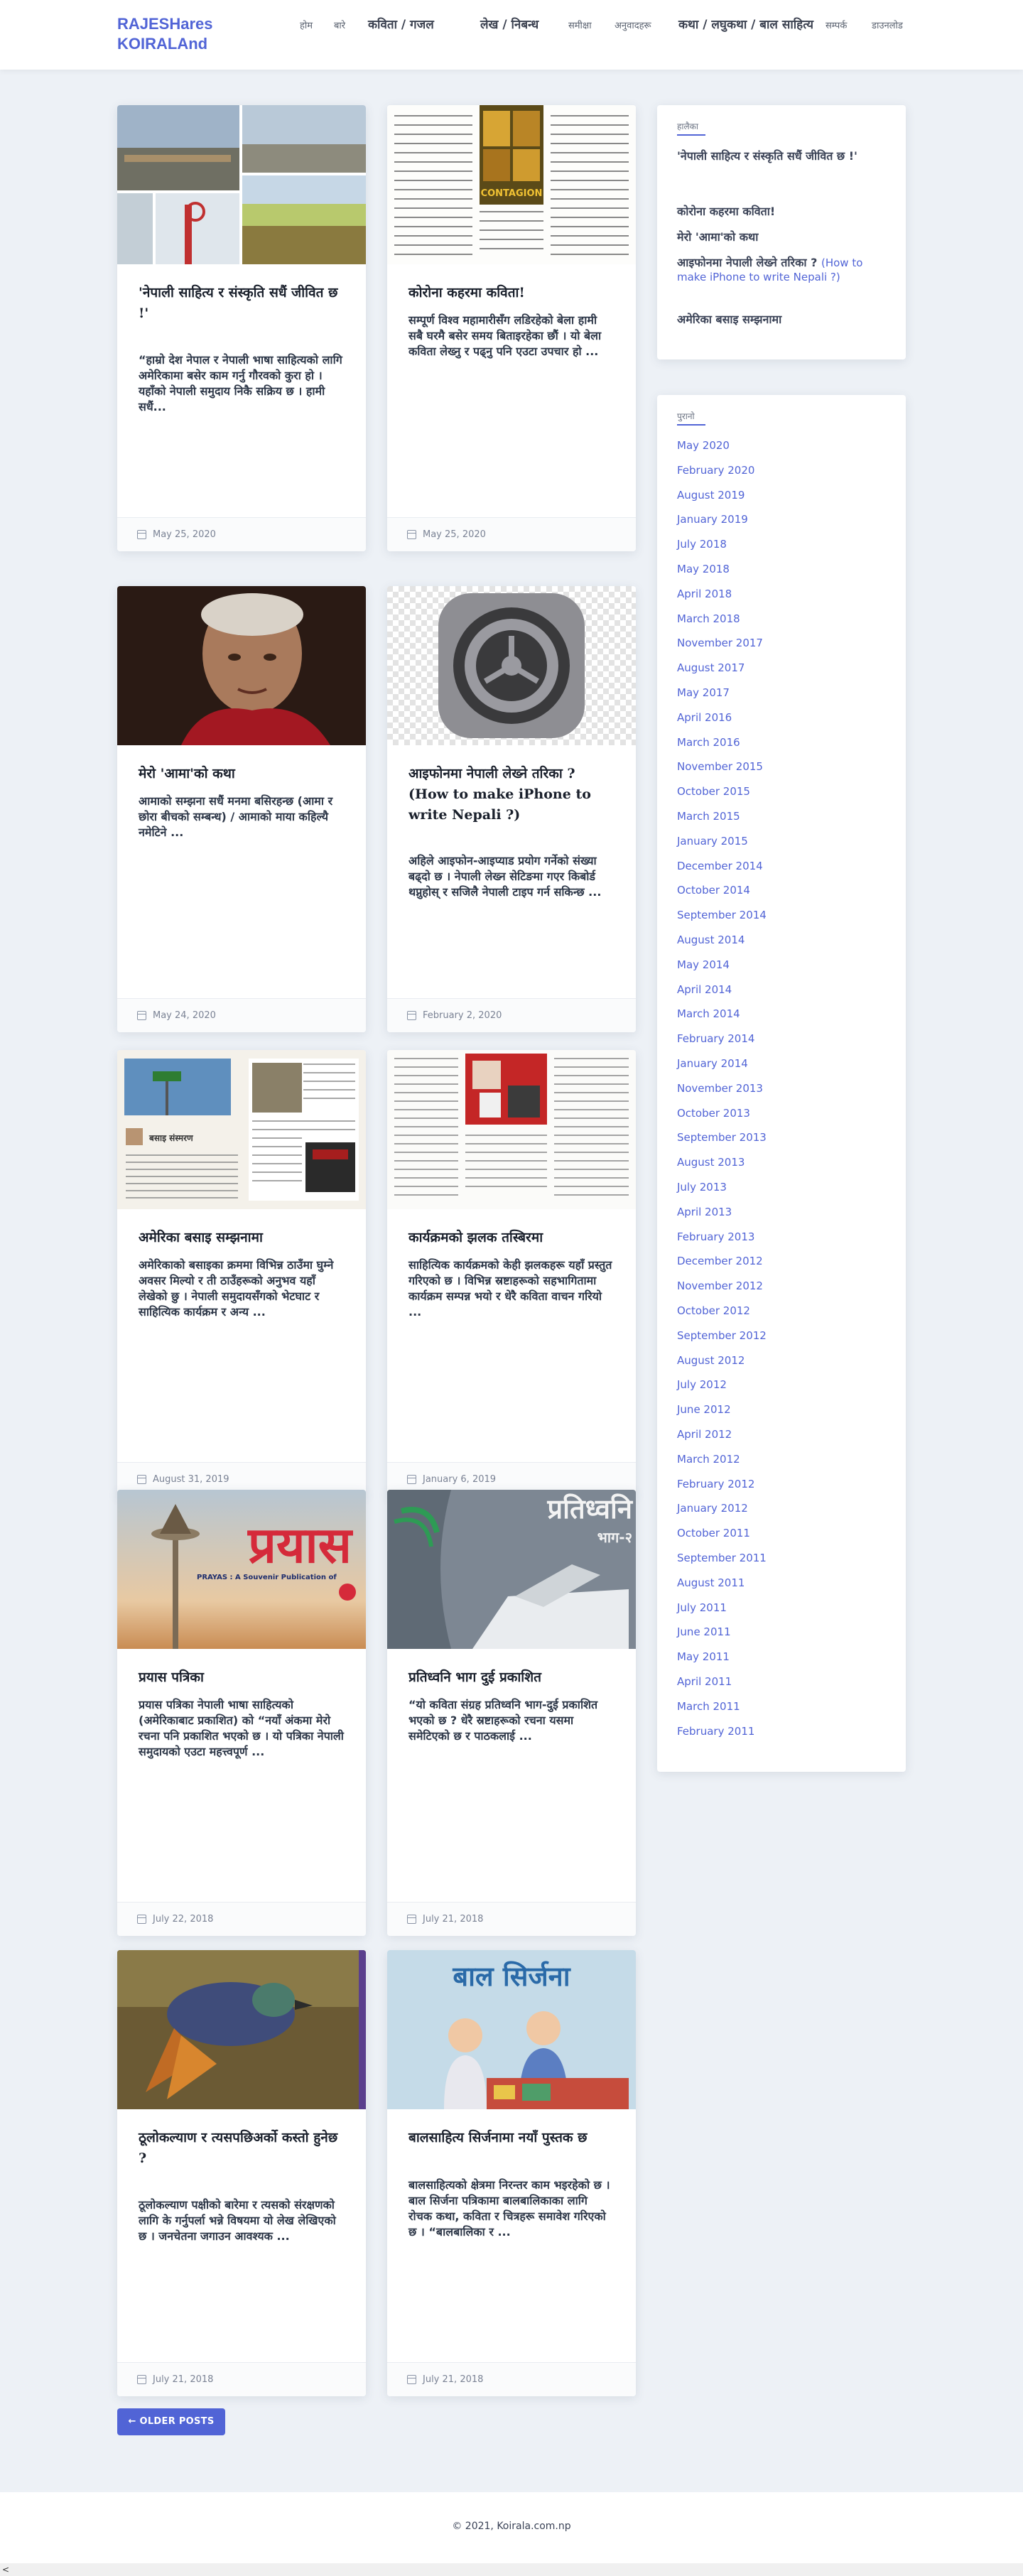  Describe the element at coordinates (184, 2379) in the screenshot. I see `post-date: July 21, 2018` at that location.